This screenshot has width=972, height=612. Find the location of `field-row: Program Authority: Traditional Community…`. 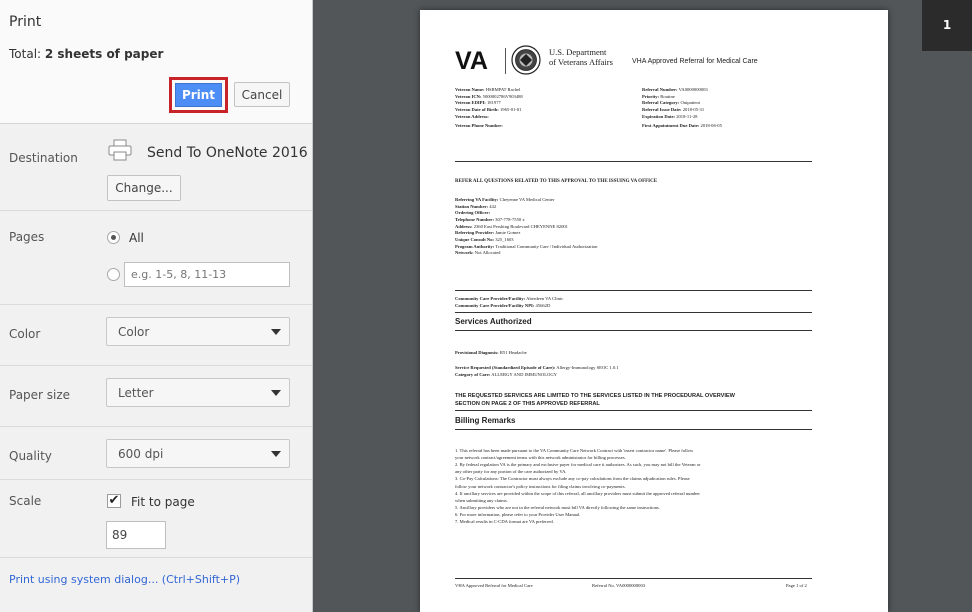

field-row: Program Authority: Traditional Community… is located at coordinates (526, 246).